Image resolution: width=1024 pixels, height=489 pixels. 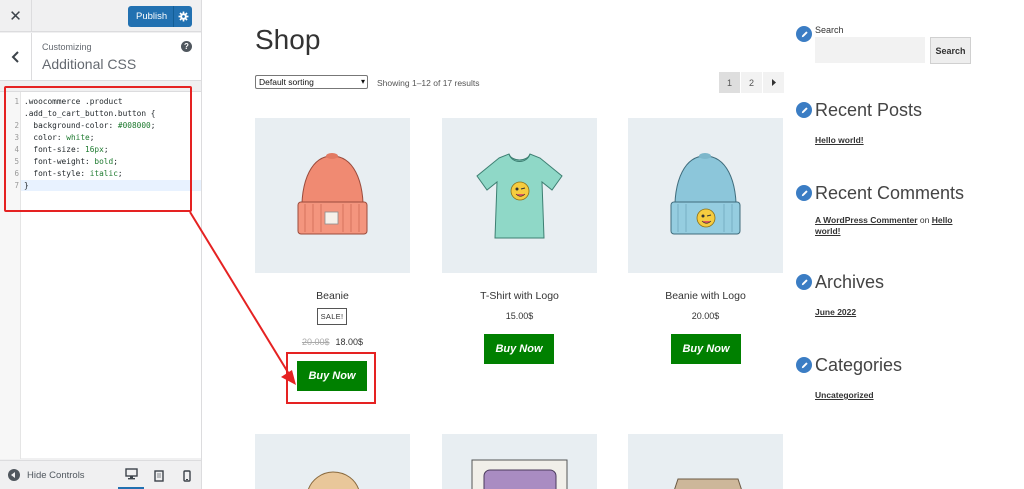 I want to click on hide-controls-label: Hide Controls, so click(x=56, y=475).